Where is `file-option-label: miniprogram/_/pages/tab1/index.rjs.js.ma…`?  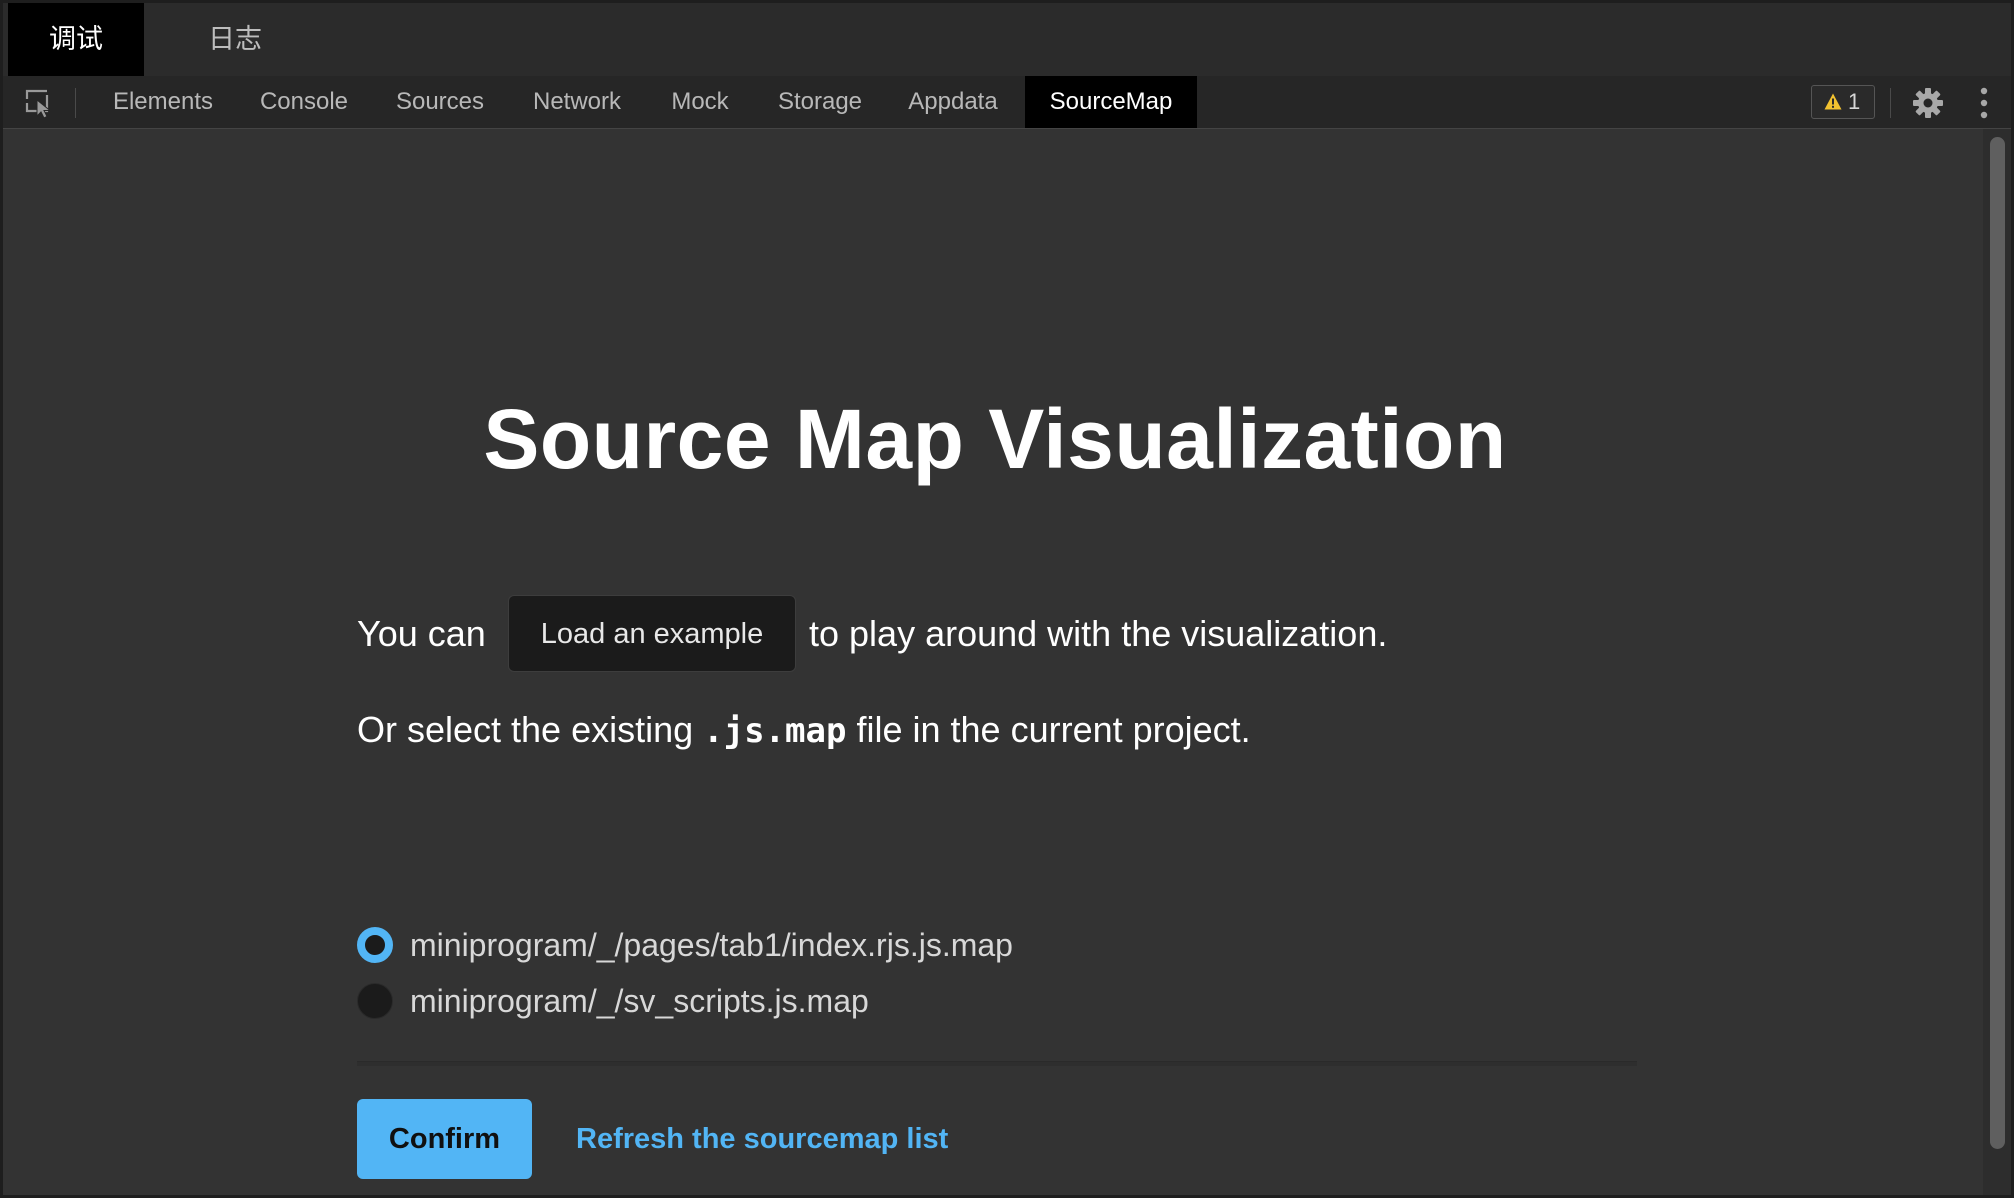 file-option-label: miniprogram/_/pages/tab1/index.rjs.js.ma… is located at coordinates (711, 945).